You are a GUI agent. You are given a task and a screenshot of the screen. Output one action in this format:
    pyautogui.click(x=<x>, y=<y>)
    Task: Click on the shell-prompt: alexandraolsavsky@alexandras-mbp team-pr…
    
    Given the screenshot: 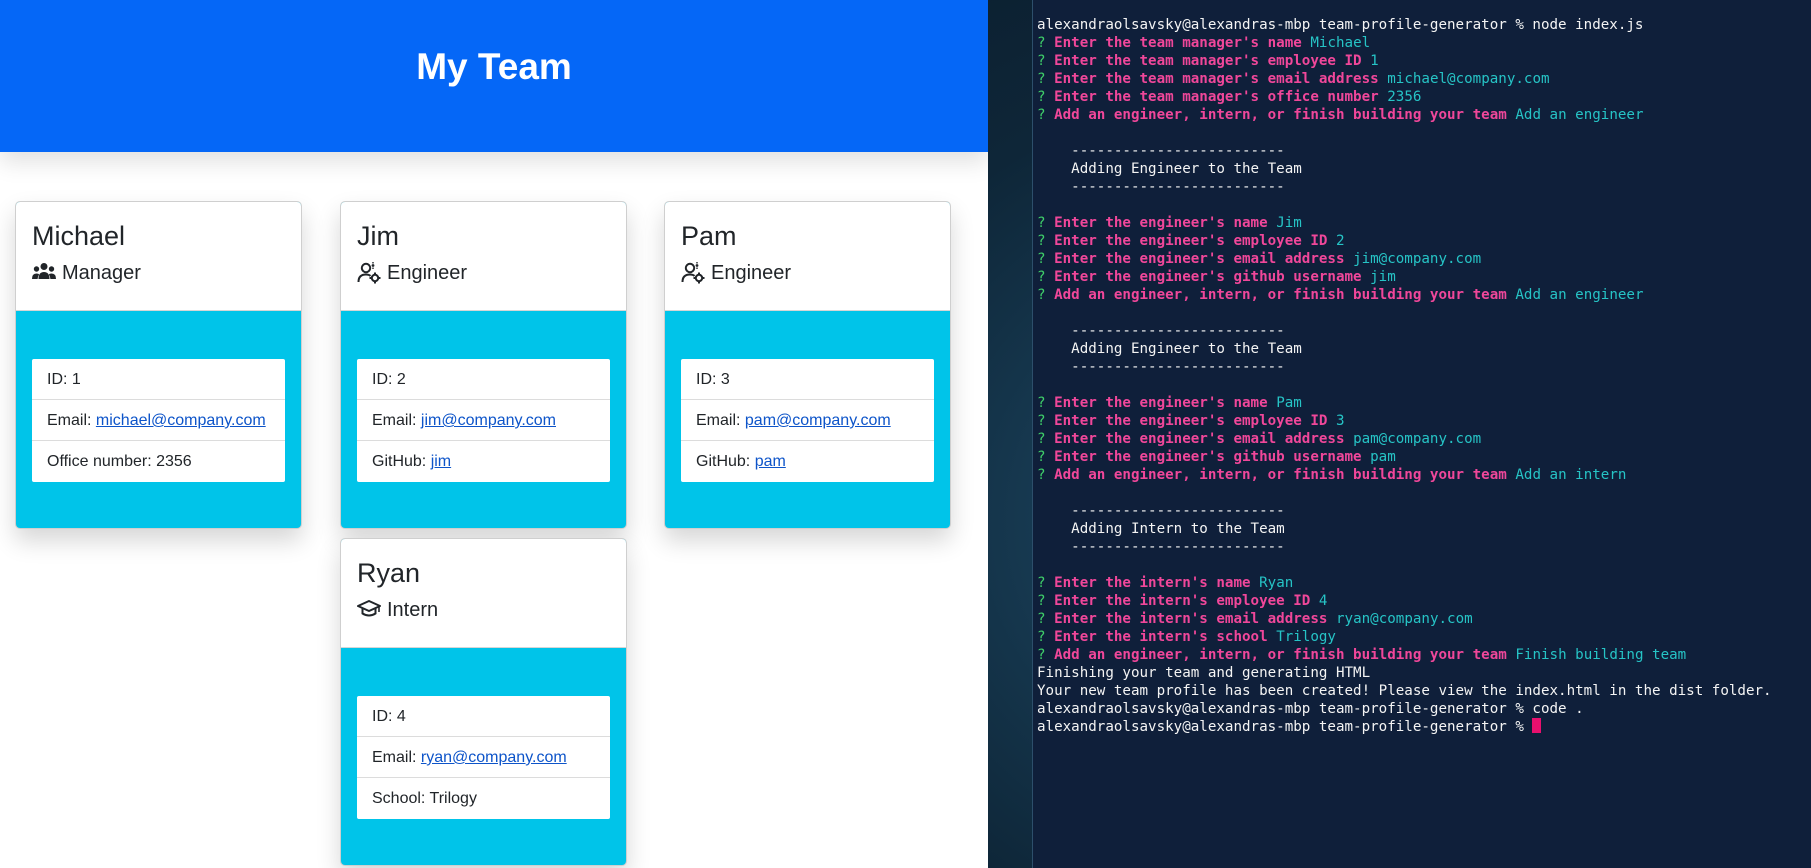 What is the action you would take?
    pyautogui.click(x=1285, y=709)
    